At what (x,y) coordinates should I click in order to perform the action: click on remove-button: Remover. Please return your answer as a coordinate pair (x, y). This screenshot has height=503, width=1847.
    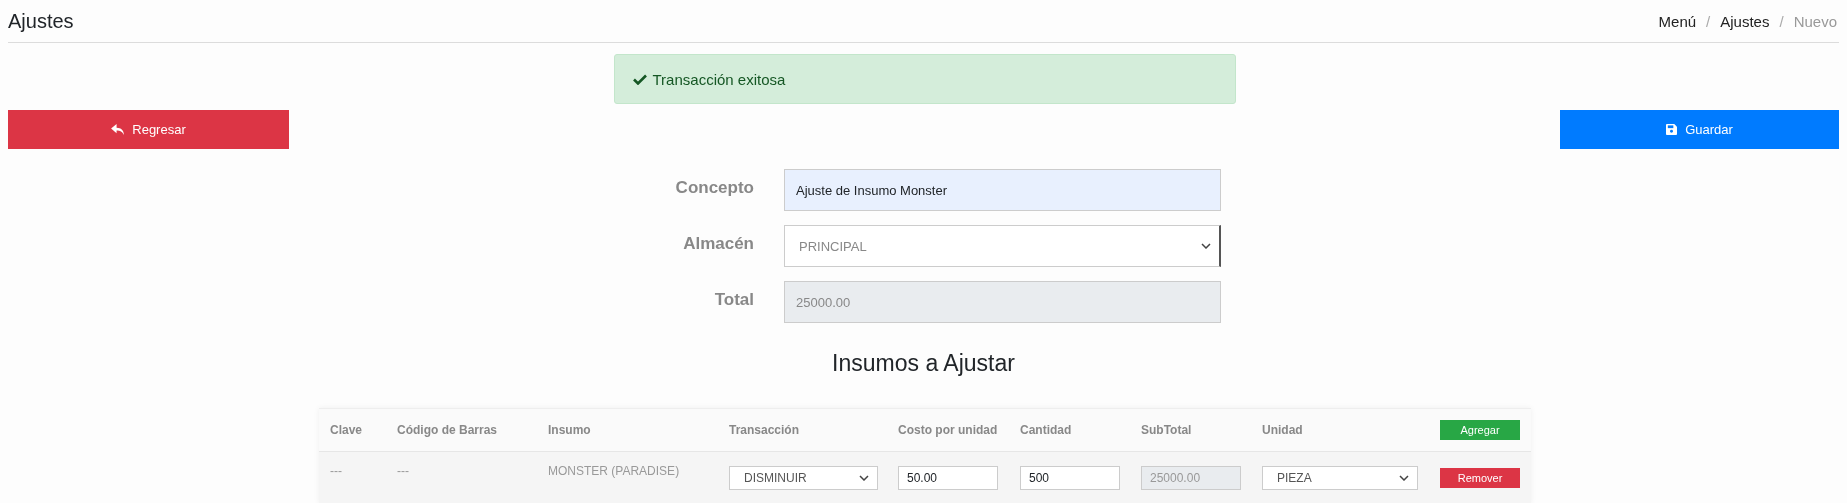
    Looking at the image, I should click on (1480, 478).